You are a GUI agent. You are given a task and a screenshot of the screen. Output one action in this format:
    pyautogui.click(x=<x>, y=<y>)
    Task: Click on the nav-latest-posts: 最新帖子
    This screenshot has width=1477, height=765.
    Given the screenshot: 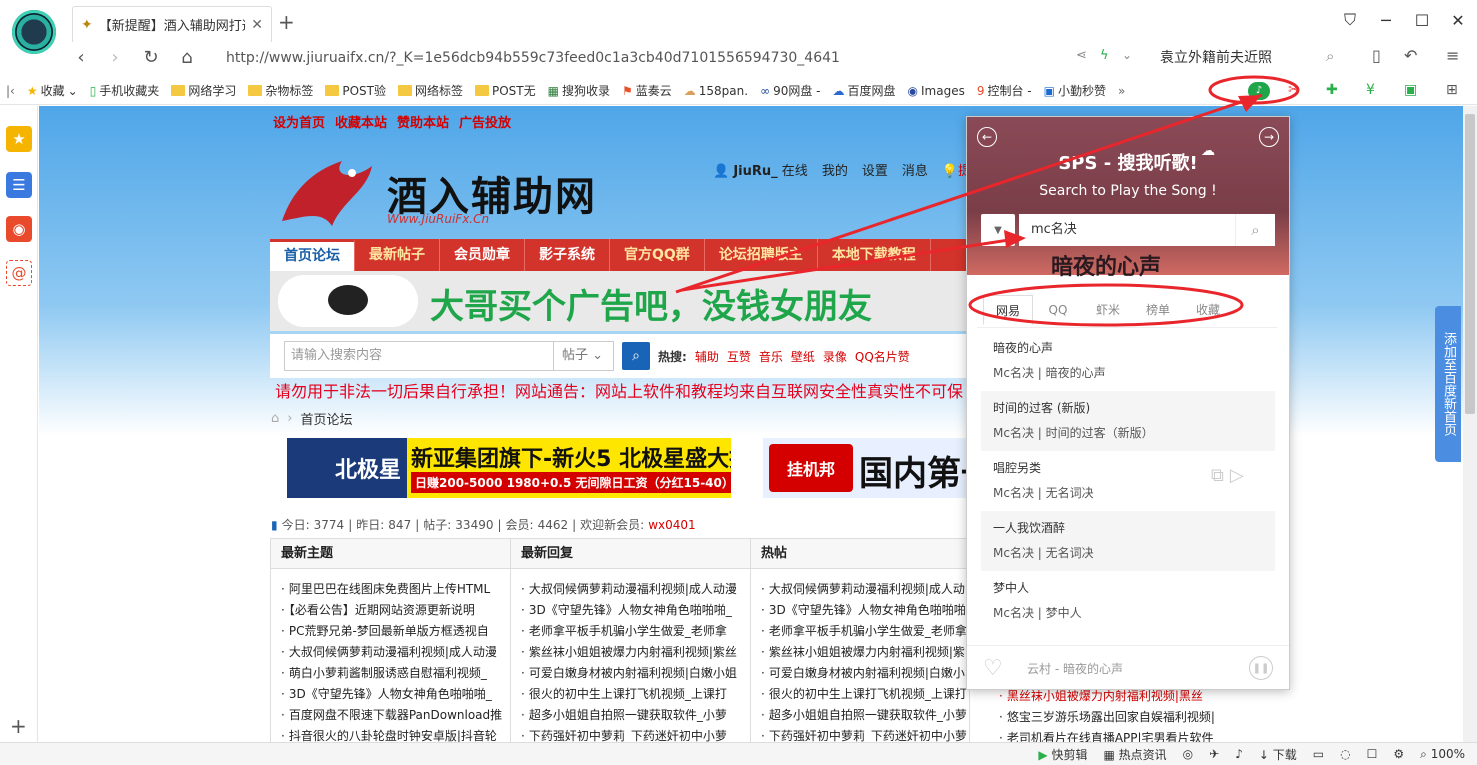 What is the action you would take?
    pyautogui.click(x=397, y=255)
    